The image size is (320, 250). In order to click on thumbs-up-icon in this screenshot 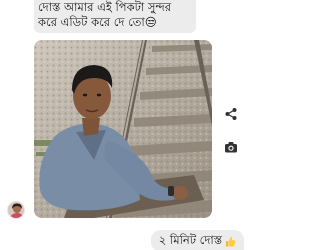, I will do `click(230, 241)`.